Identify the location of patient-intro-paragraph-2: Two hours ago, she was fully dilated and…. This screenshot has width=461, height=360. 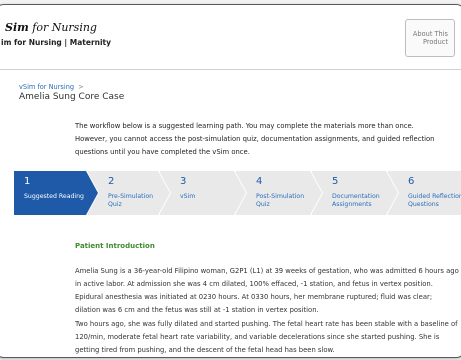
(266, 337).